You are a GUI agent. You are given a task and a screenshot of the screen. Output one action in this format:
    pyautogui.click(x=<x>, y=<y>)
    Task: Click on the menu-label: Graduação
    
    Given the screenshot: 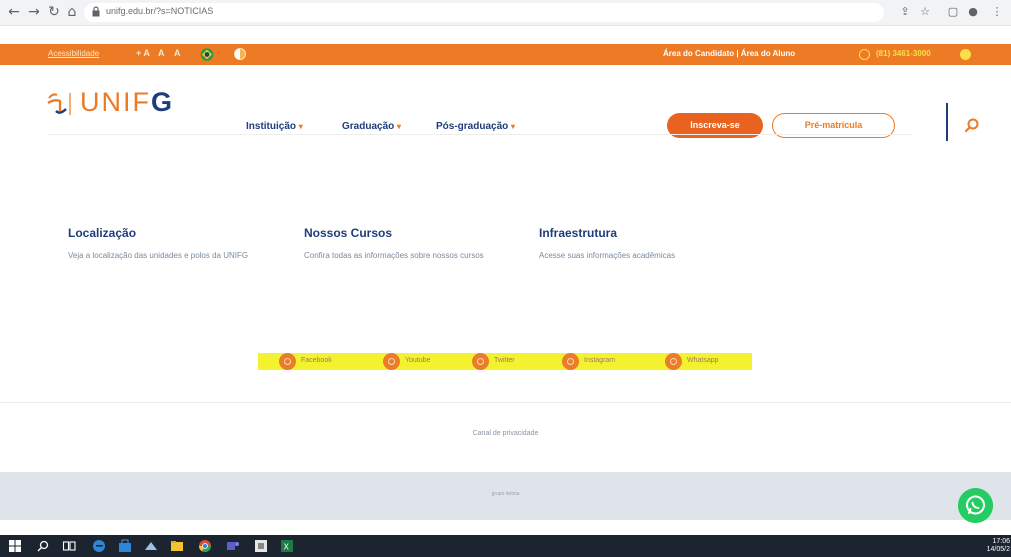 What is the action you would take?
    pyautogui.click(x=368, y=126)
    